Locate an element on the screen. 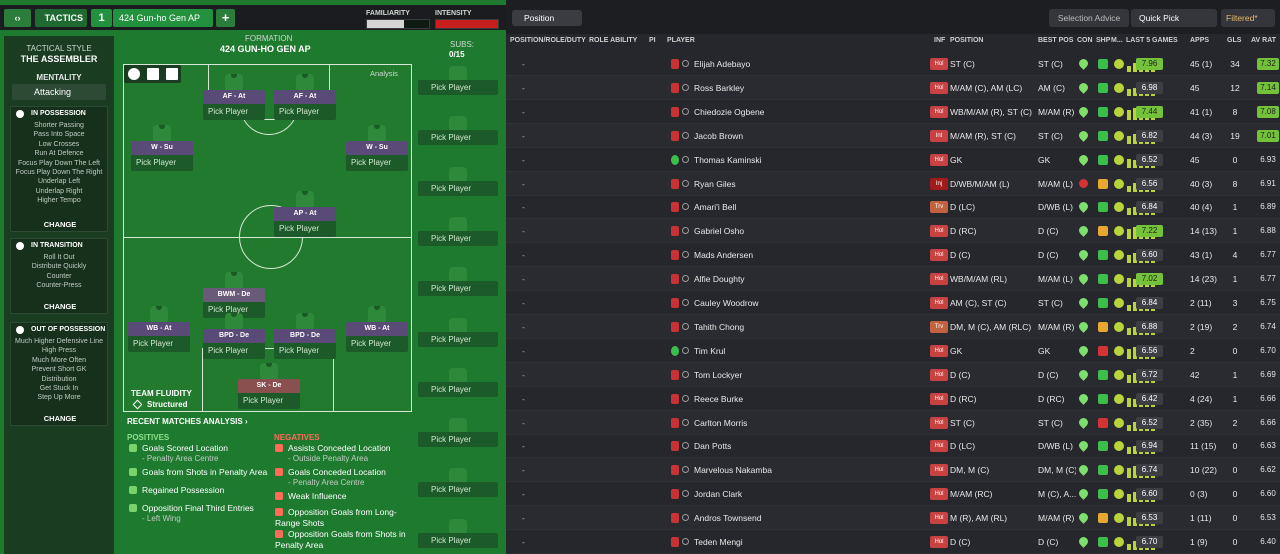 This screenshot has height=554, width=1280. tactics-label: TACTICS is located at coordinates (61, 18).